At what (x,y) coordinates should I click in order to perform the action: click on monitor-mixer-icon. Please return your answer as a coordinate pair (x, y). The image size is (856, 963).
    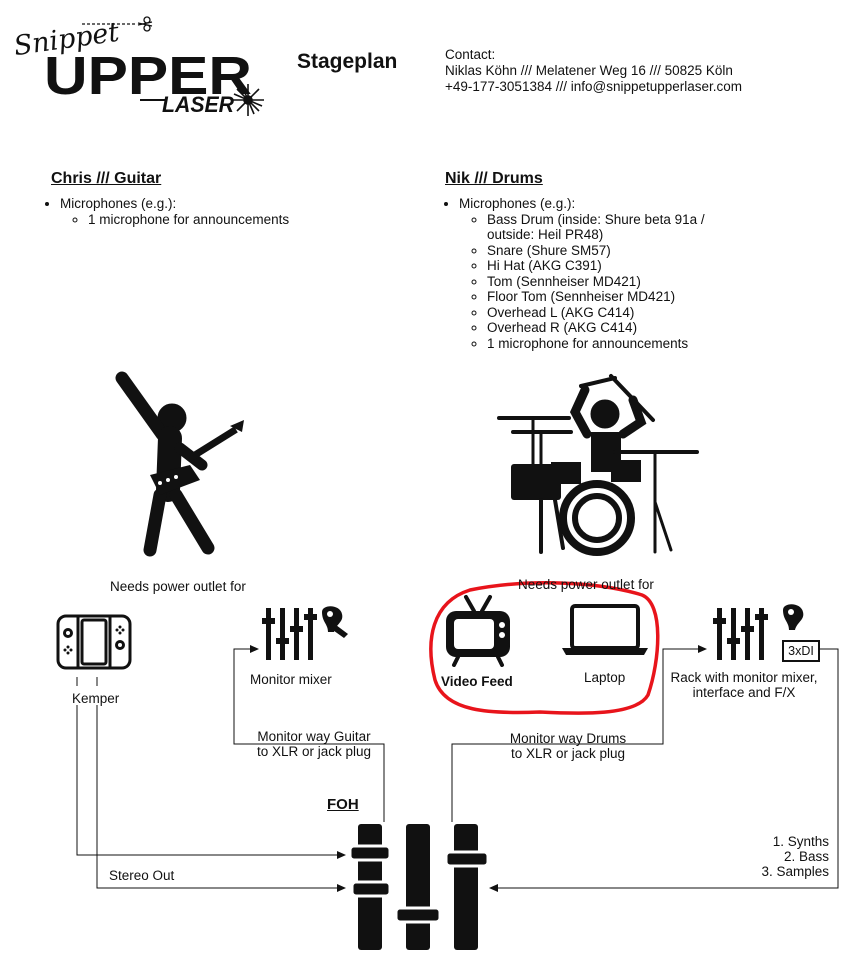
    Looking at the image, I should click on (308, 635).